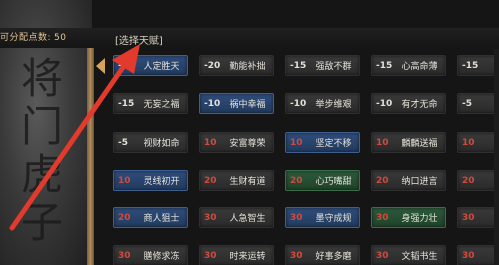 Image resolution: width=499 pixels, height=265 pixels. Describe the element at coordinates (333, 105) in the screenshot. I see `talent-name: 举步维艰` at that location.